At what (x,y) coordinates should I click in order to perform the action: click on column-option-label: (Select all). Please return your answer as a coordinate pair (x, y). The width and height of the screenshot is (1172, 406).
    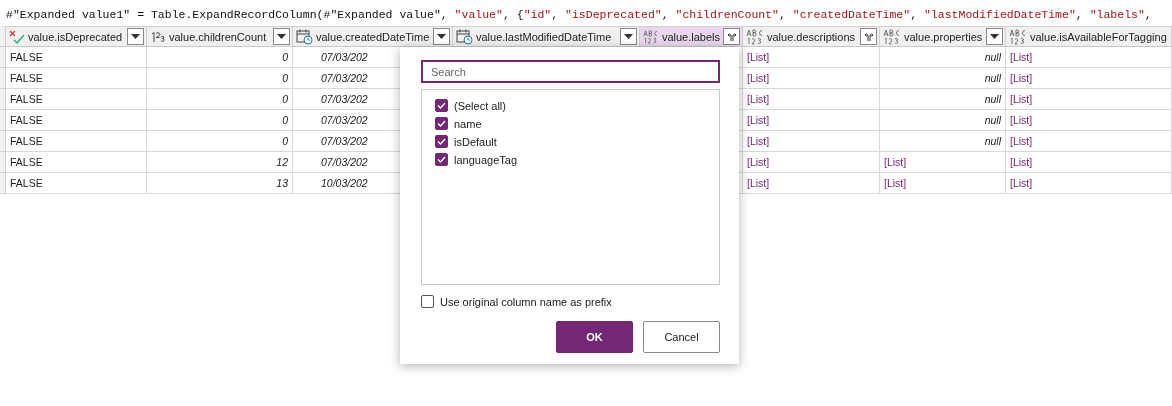
    Looking at the image, I should click on (480, 105).